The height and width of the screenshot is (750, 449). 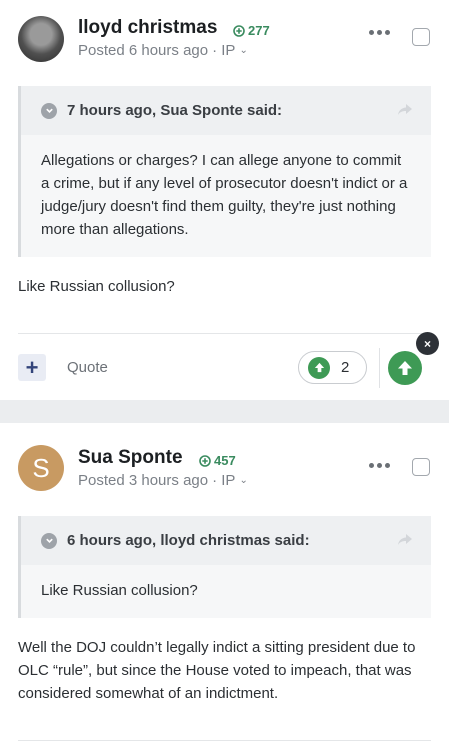 I want to click on multiquote-button: +, so click(x=32, y=367).